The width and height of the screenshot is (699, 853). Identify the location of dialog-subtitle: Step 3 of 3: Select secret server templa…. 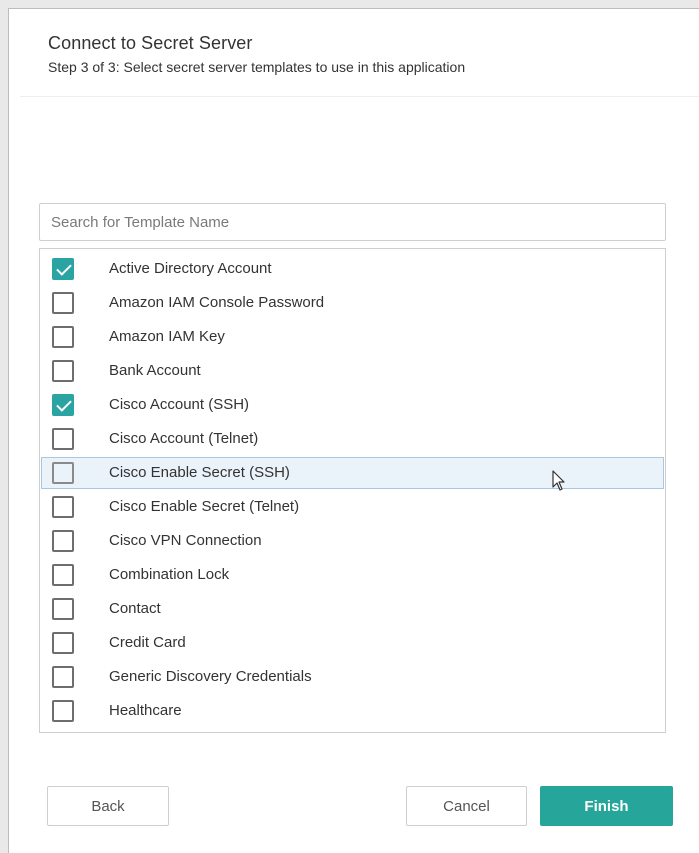
(257, 67).